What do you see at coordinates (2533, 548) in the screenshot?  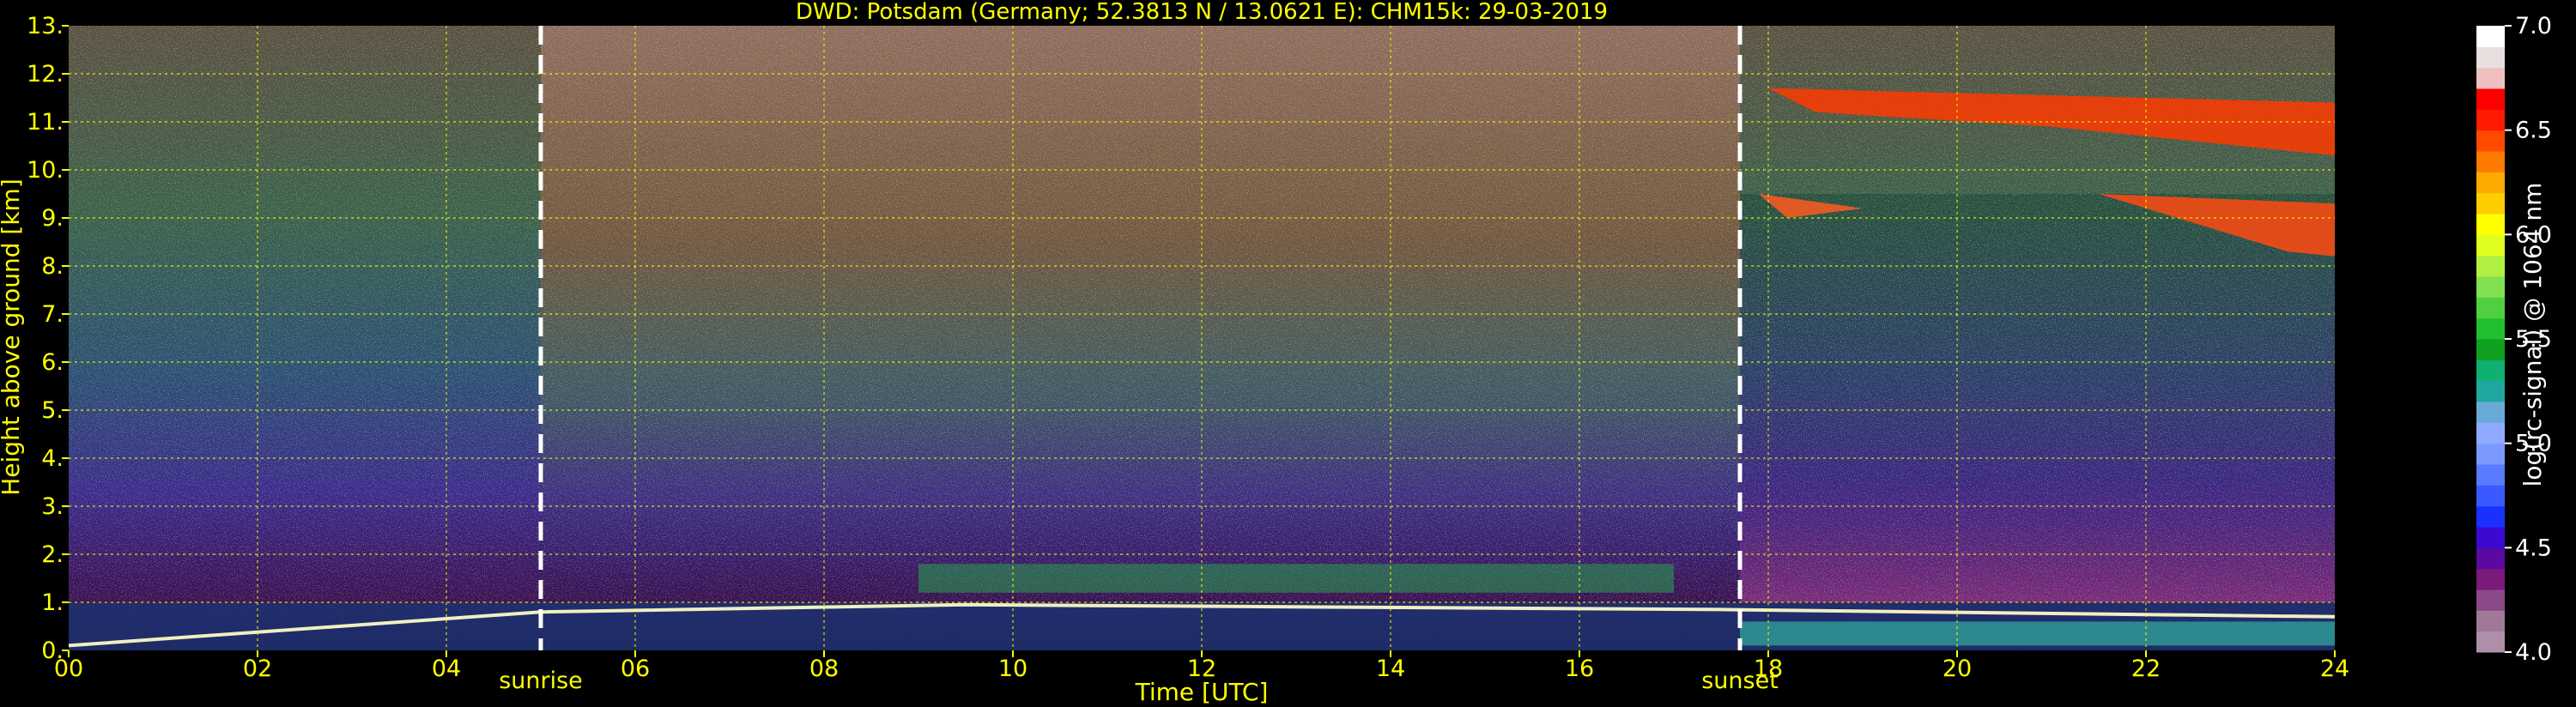 I see `colorbar-tick-label: 4.5` at bounding box center [2533, 548].